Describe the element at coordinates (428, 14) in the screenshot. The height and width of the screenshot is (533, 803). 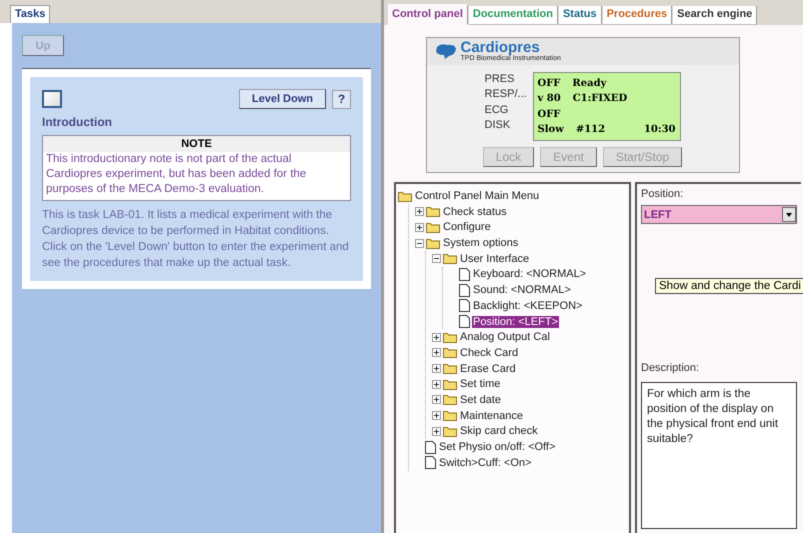
I see `tab: Control panel` at that location.